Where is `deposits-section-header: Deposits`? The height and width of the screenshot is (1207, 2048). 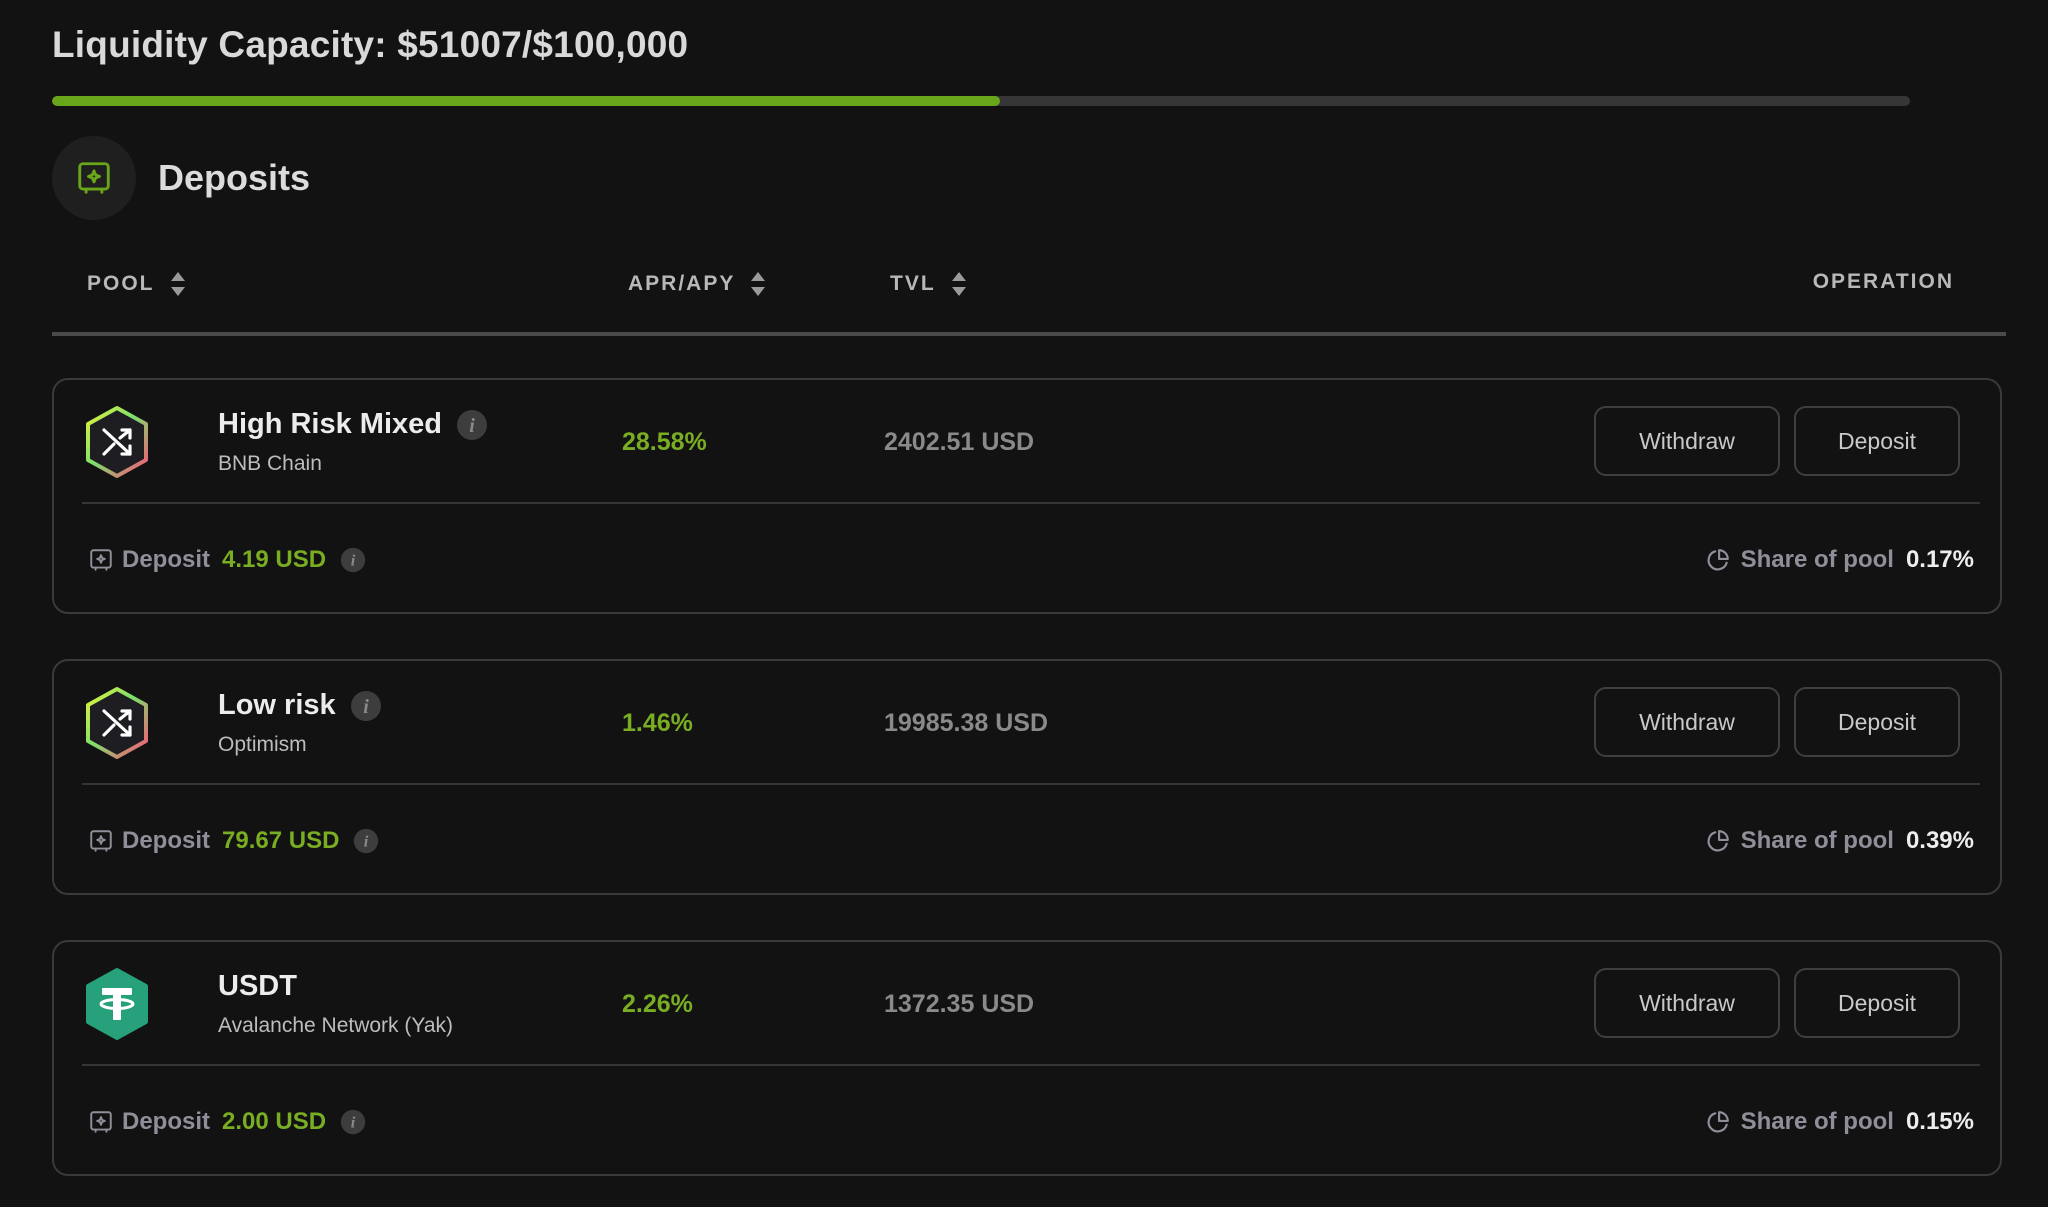
deposits-section-header: Deposits is located at coordinates (181, 178).